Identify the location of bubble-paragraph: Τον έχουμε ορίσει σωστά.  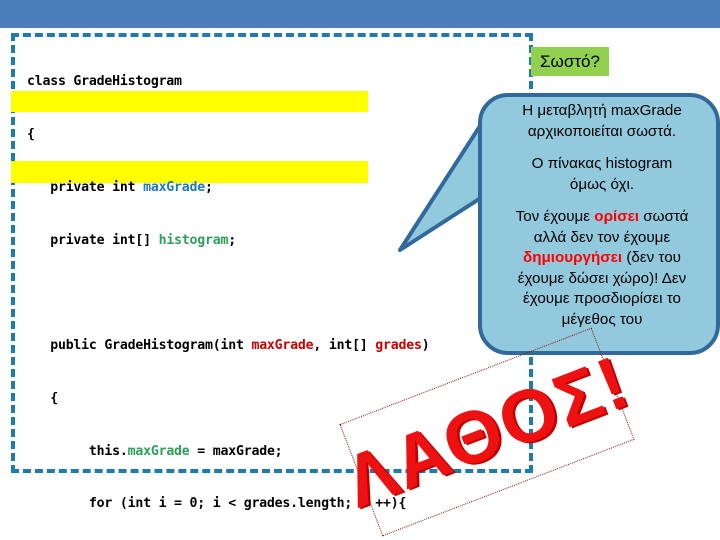
(602, 216).